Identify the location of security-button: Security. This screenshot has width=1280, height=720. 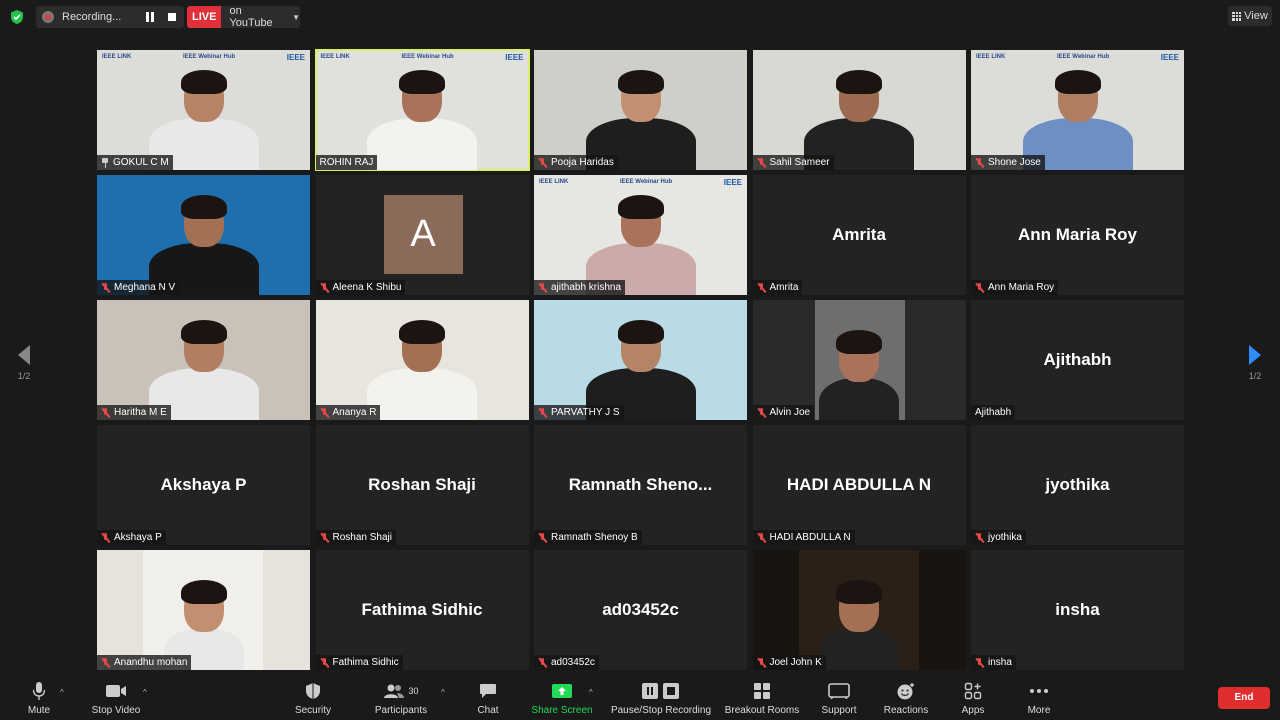
(313, 698).